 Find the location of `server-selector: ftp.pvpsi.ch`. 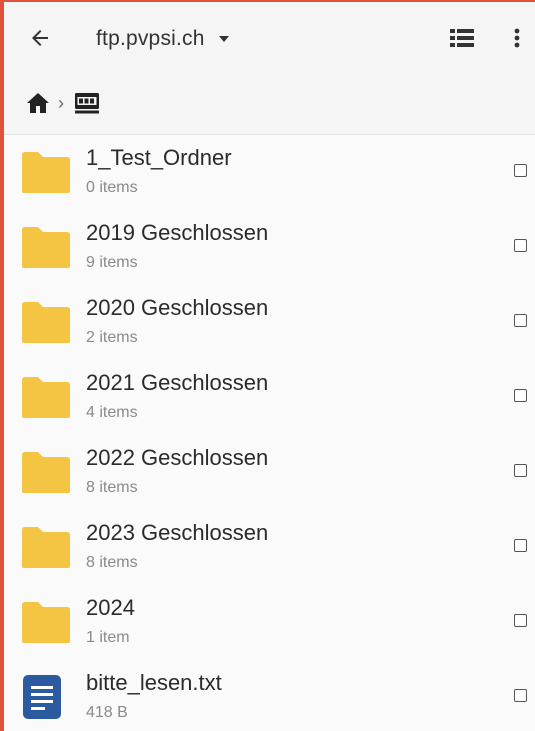

server-selector: ftp.pvpsi.ch is located at coordinates (162, 39).